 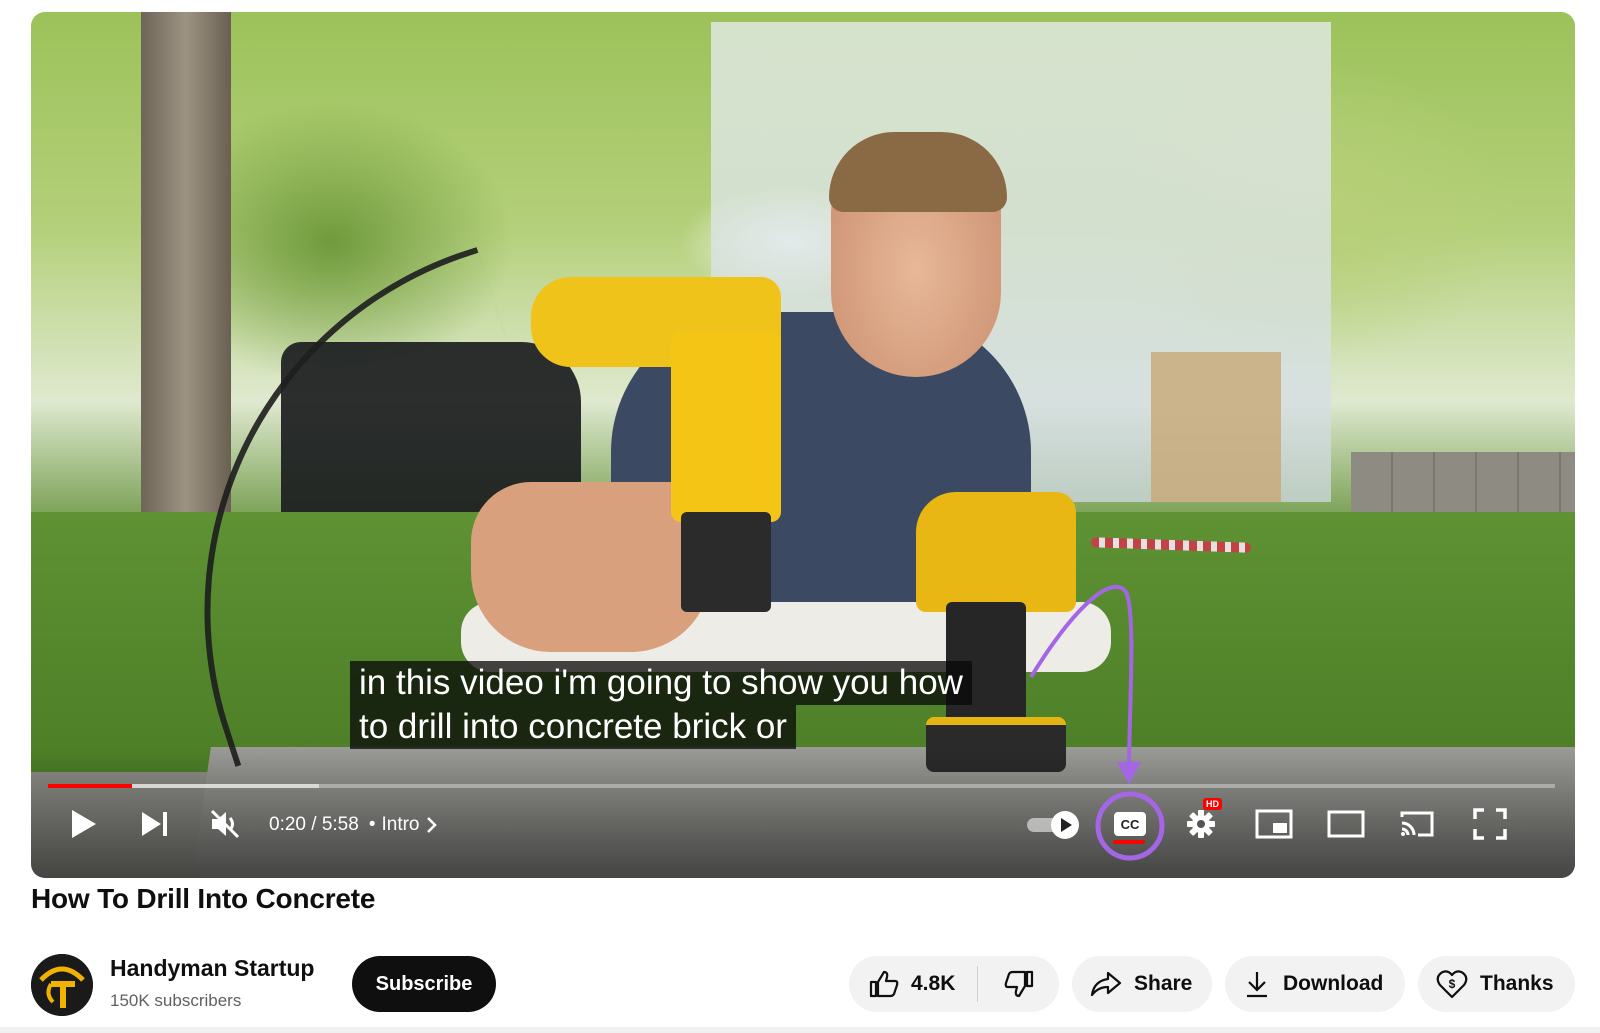 What do you see at coordinates (203, 898) in the screenshot?
I see `video-title: How To Drill Into Concrete` at bounding box center [203, 898].